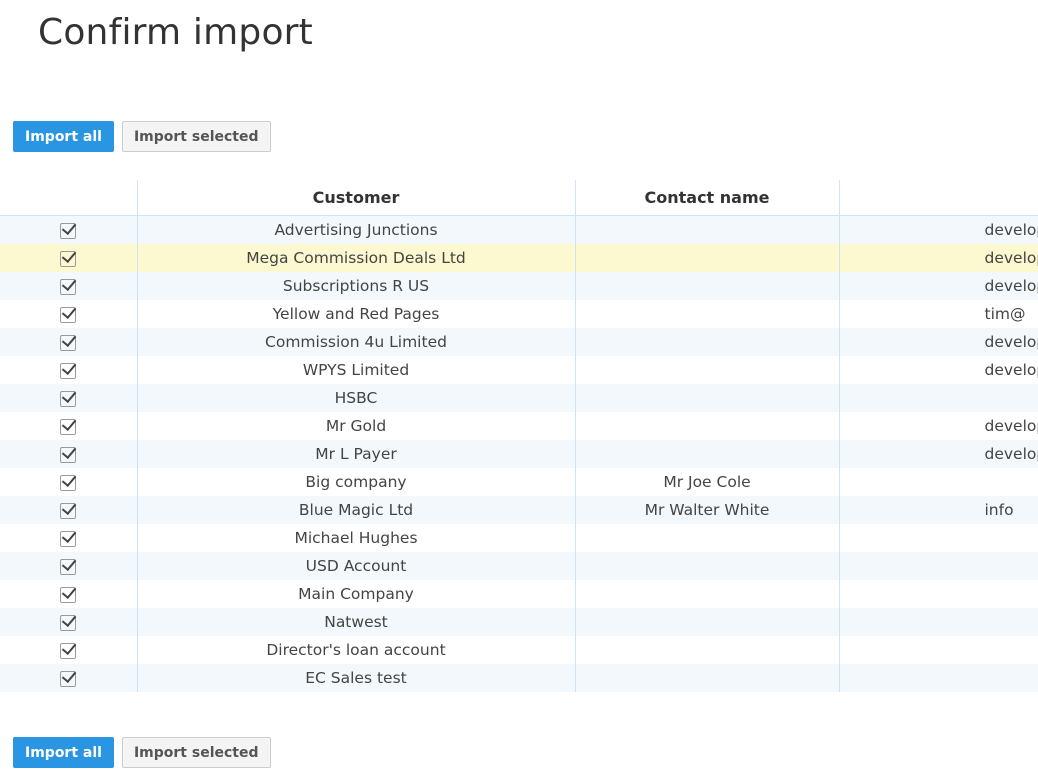 This screenshot has width=1038, height=777. I want to click on customer-cell: USD Account, so click(356, 566).